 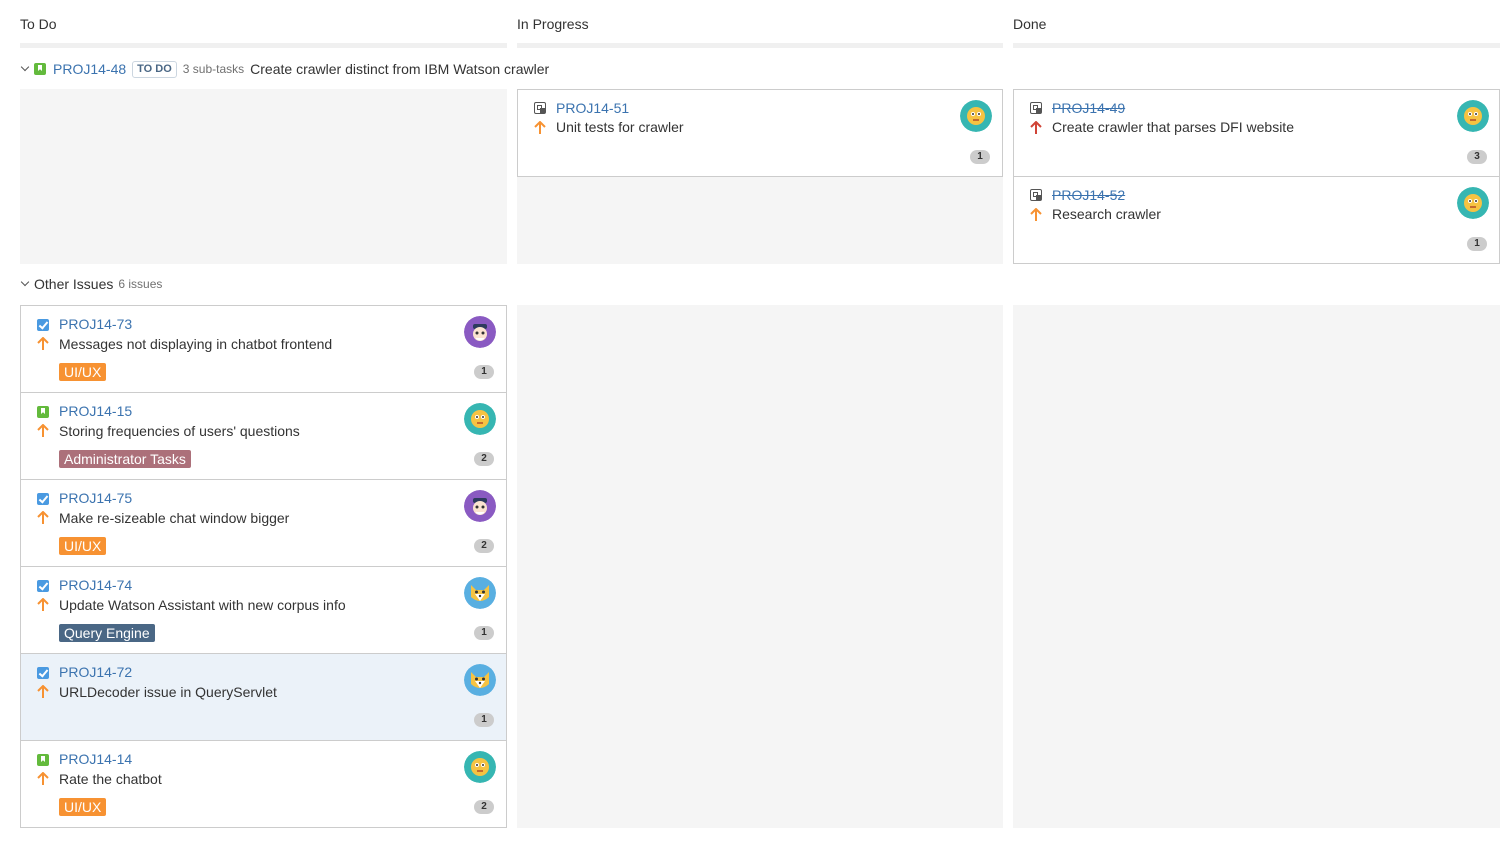 What do you see at coordinates (553, 24) in the screenshot?
I see `column-title: In Progress` at bounding box center [553, 24].